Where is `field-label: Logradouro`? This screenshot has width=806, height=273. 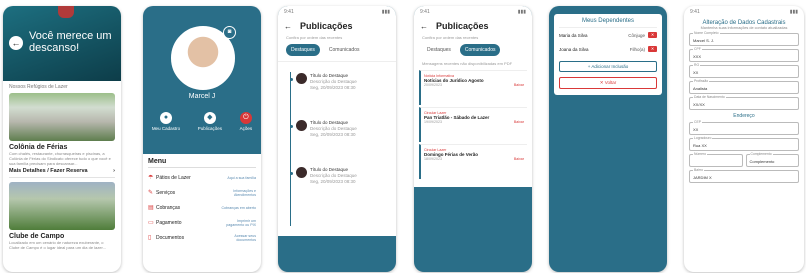
field-label: Logradouro is located at coordinates (703, 138).